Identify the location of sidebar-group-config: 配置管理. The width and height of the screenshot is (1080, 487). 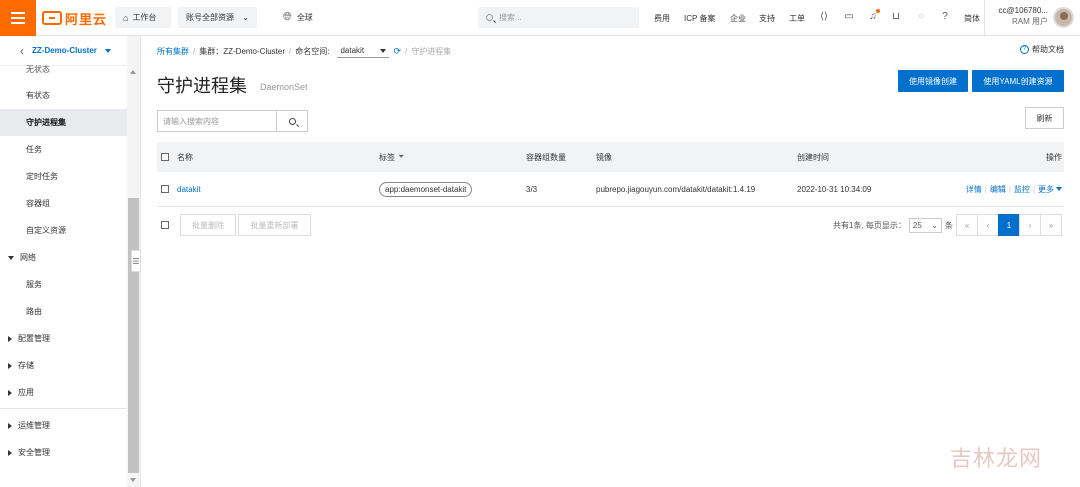
(63, 338).